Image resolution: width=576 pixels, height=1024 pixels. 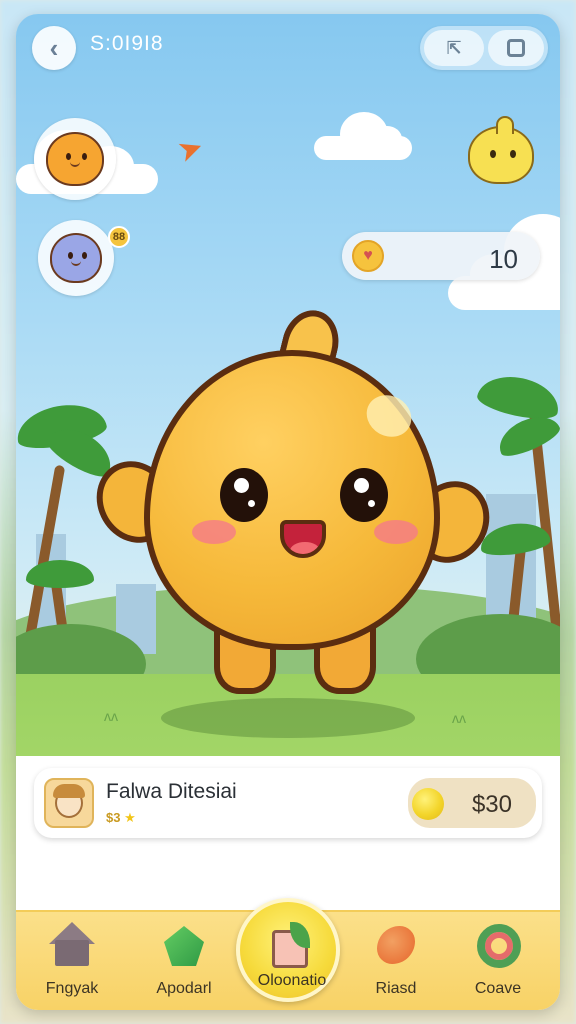 I want to click on friend-avatar-blue: 88, so click(x=84, y=258).